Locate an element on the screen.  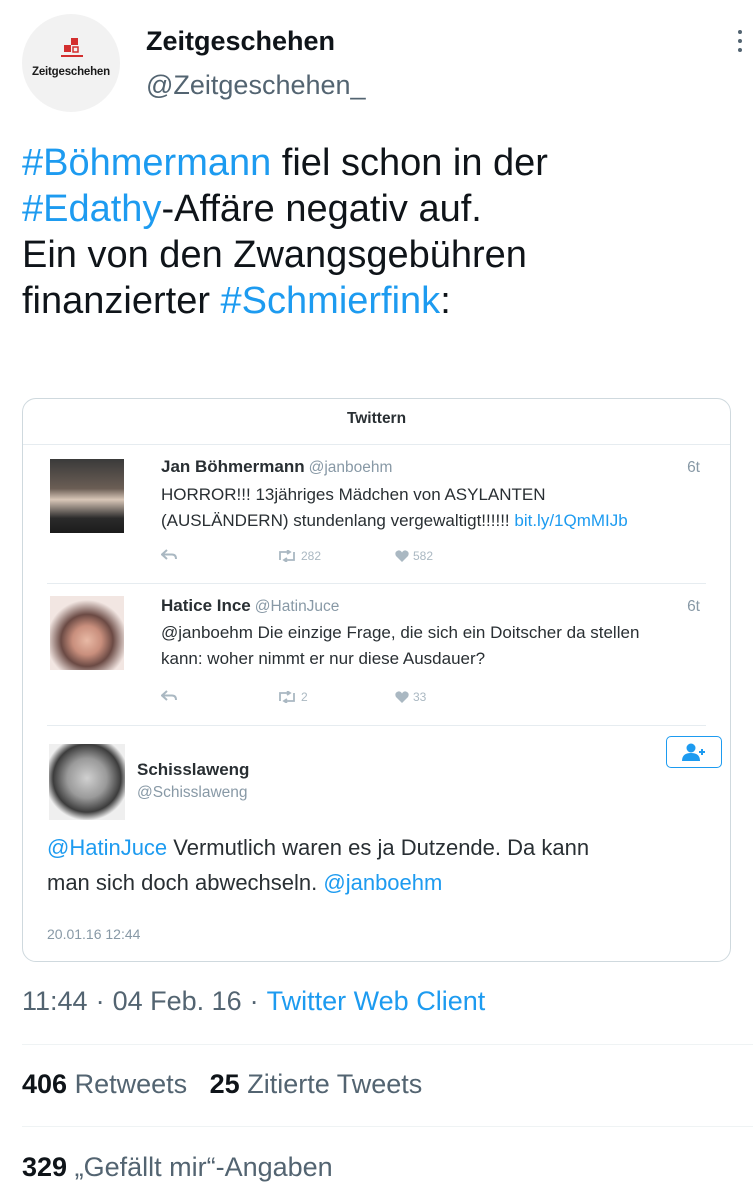
like-stats: 329 „Gefällt mir“-Angaben is located at coordinates (177, 1167).